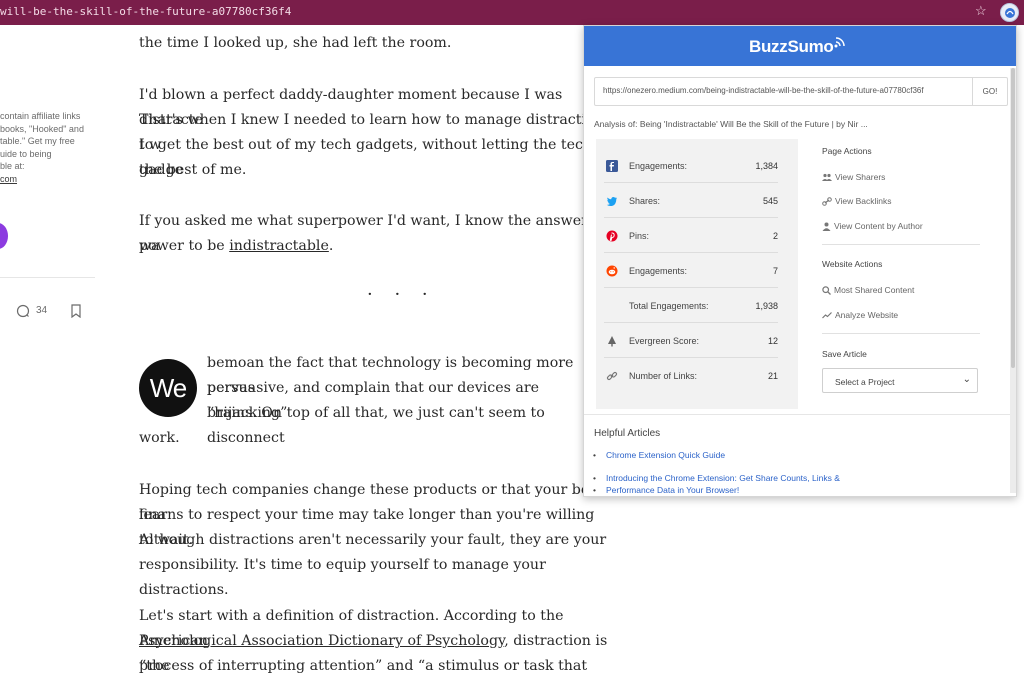 The image size is (1024, 683). I want to click on sidebar-text-line: books, "Hooked" and, so click(42, 128).